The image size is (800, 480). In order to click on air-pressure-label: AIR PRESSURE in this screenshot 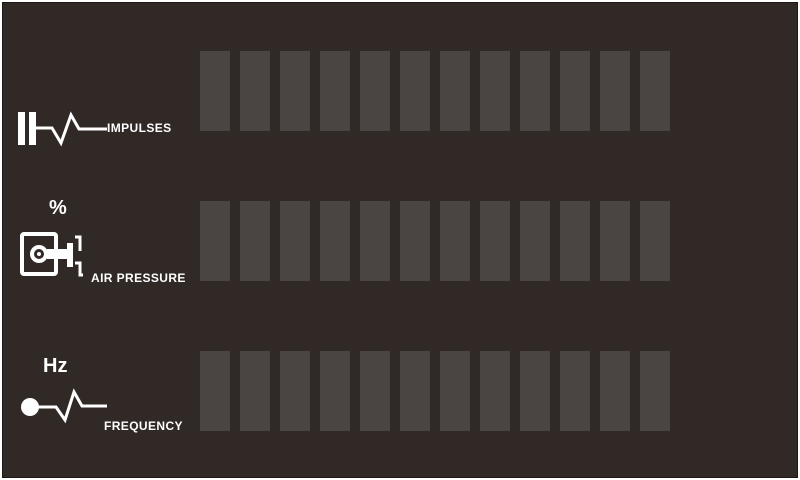, I will do `click(138, 278)`.